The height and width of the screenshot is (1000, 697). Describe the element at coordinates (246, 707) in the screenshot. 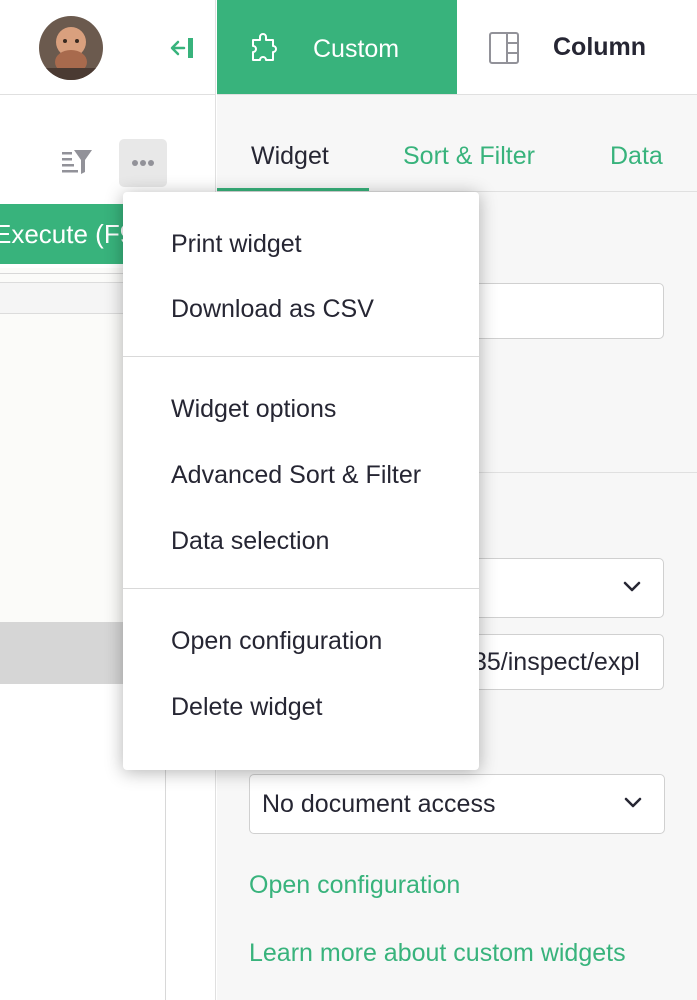

I see `menu-item-delete-widget: Delete widget` at that location.